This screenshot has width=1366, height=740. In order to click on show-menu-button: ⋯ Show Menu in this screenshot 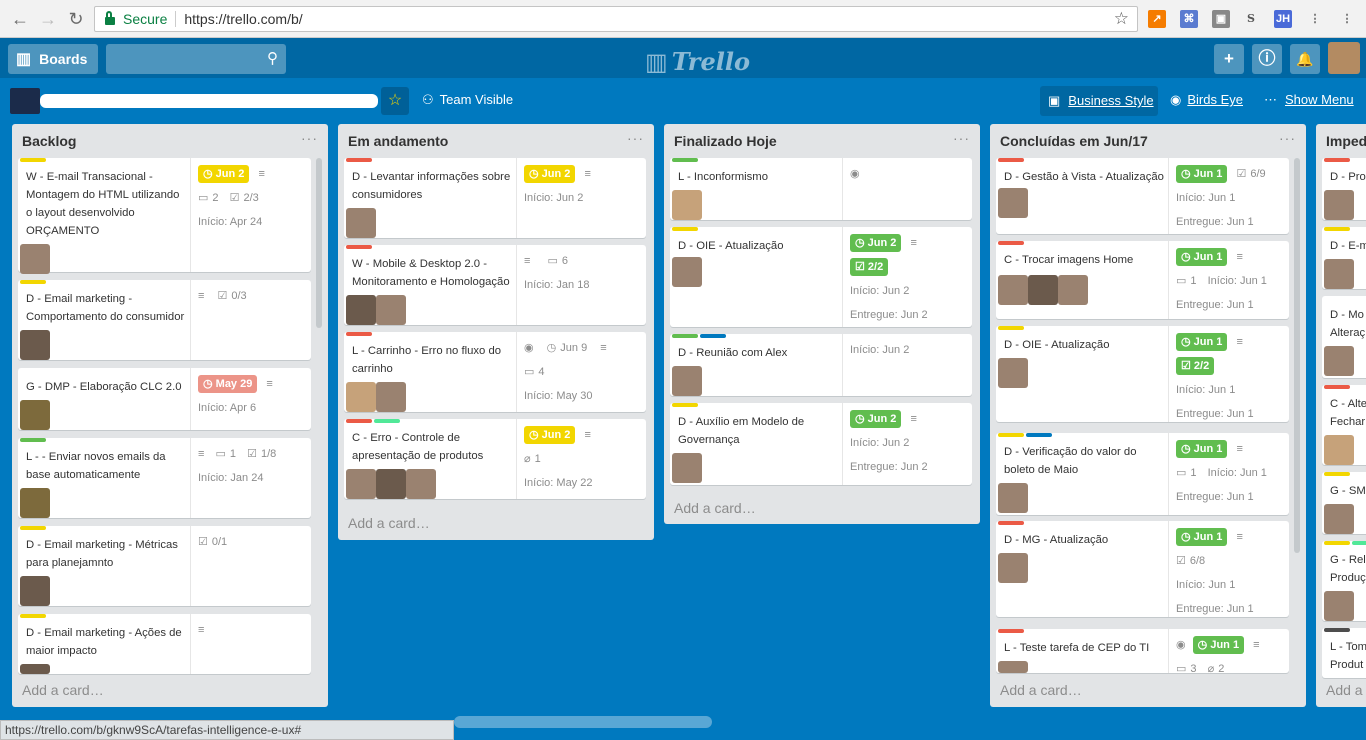, I will do `click(1309, 100)`.